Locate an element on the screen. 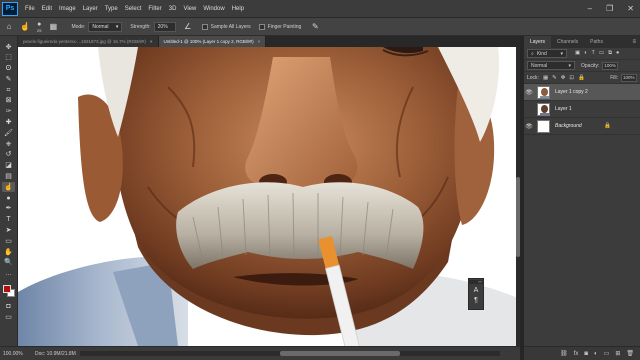 This screenshot has height=360, width=640. filter-icons: ▣ ◐ T ▭ ⧉ ● is located at coordinates (597, 53).